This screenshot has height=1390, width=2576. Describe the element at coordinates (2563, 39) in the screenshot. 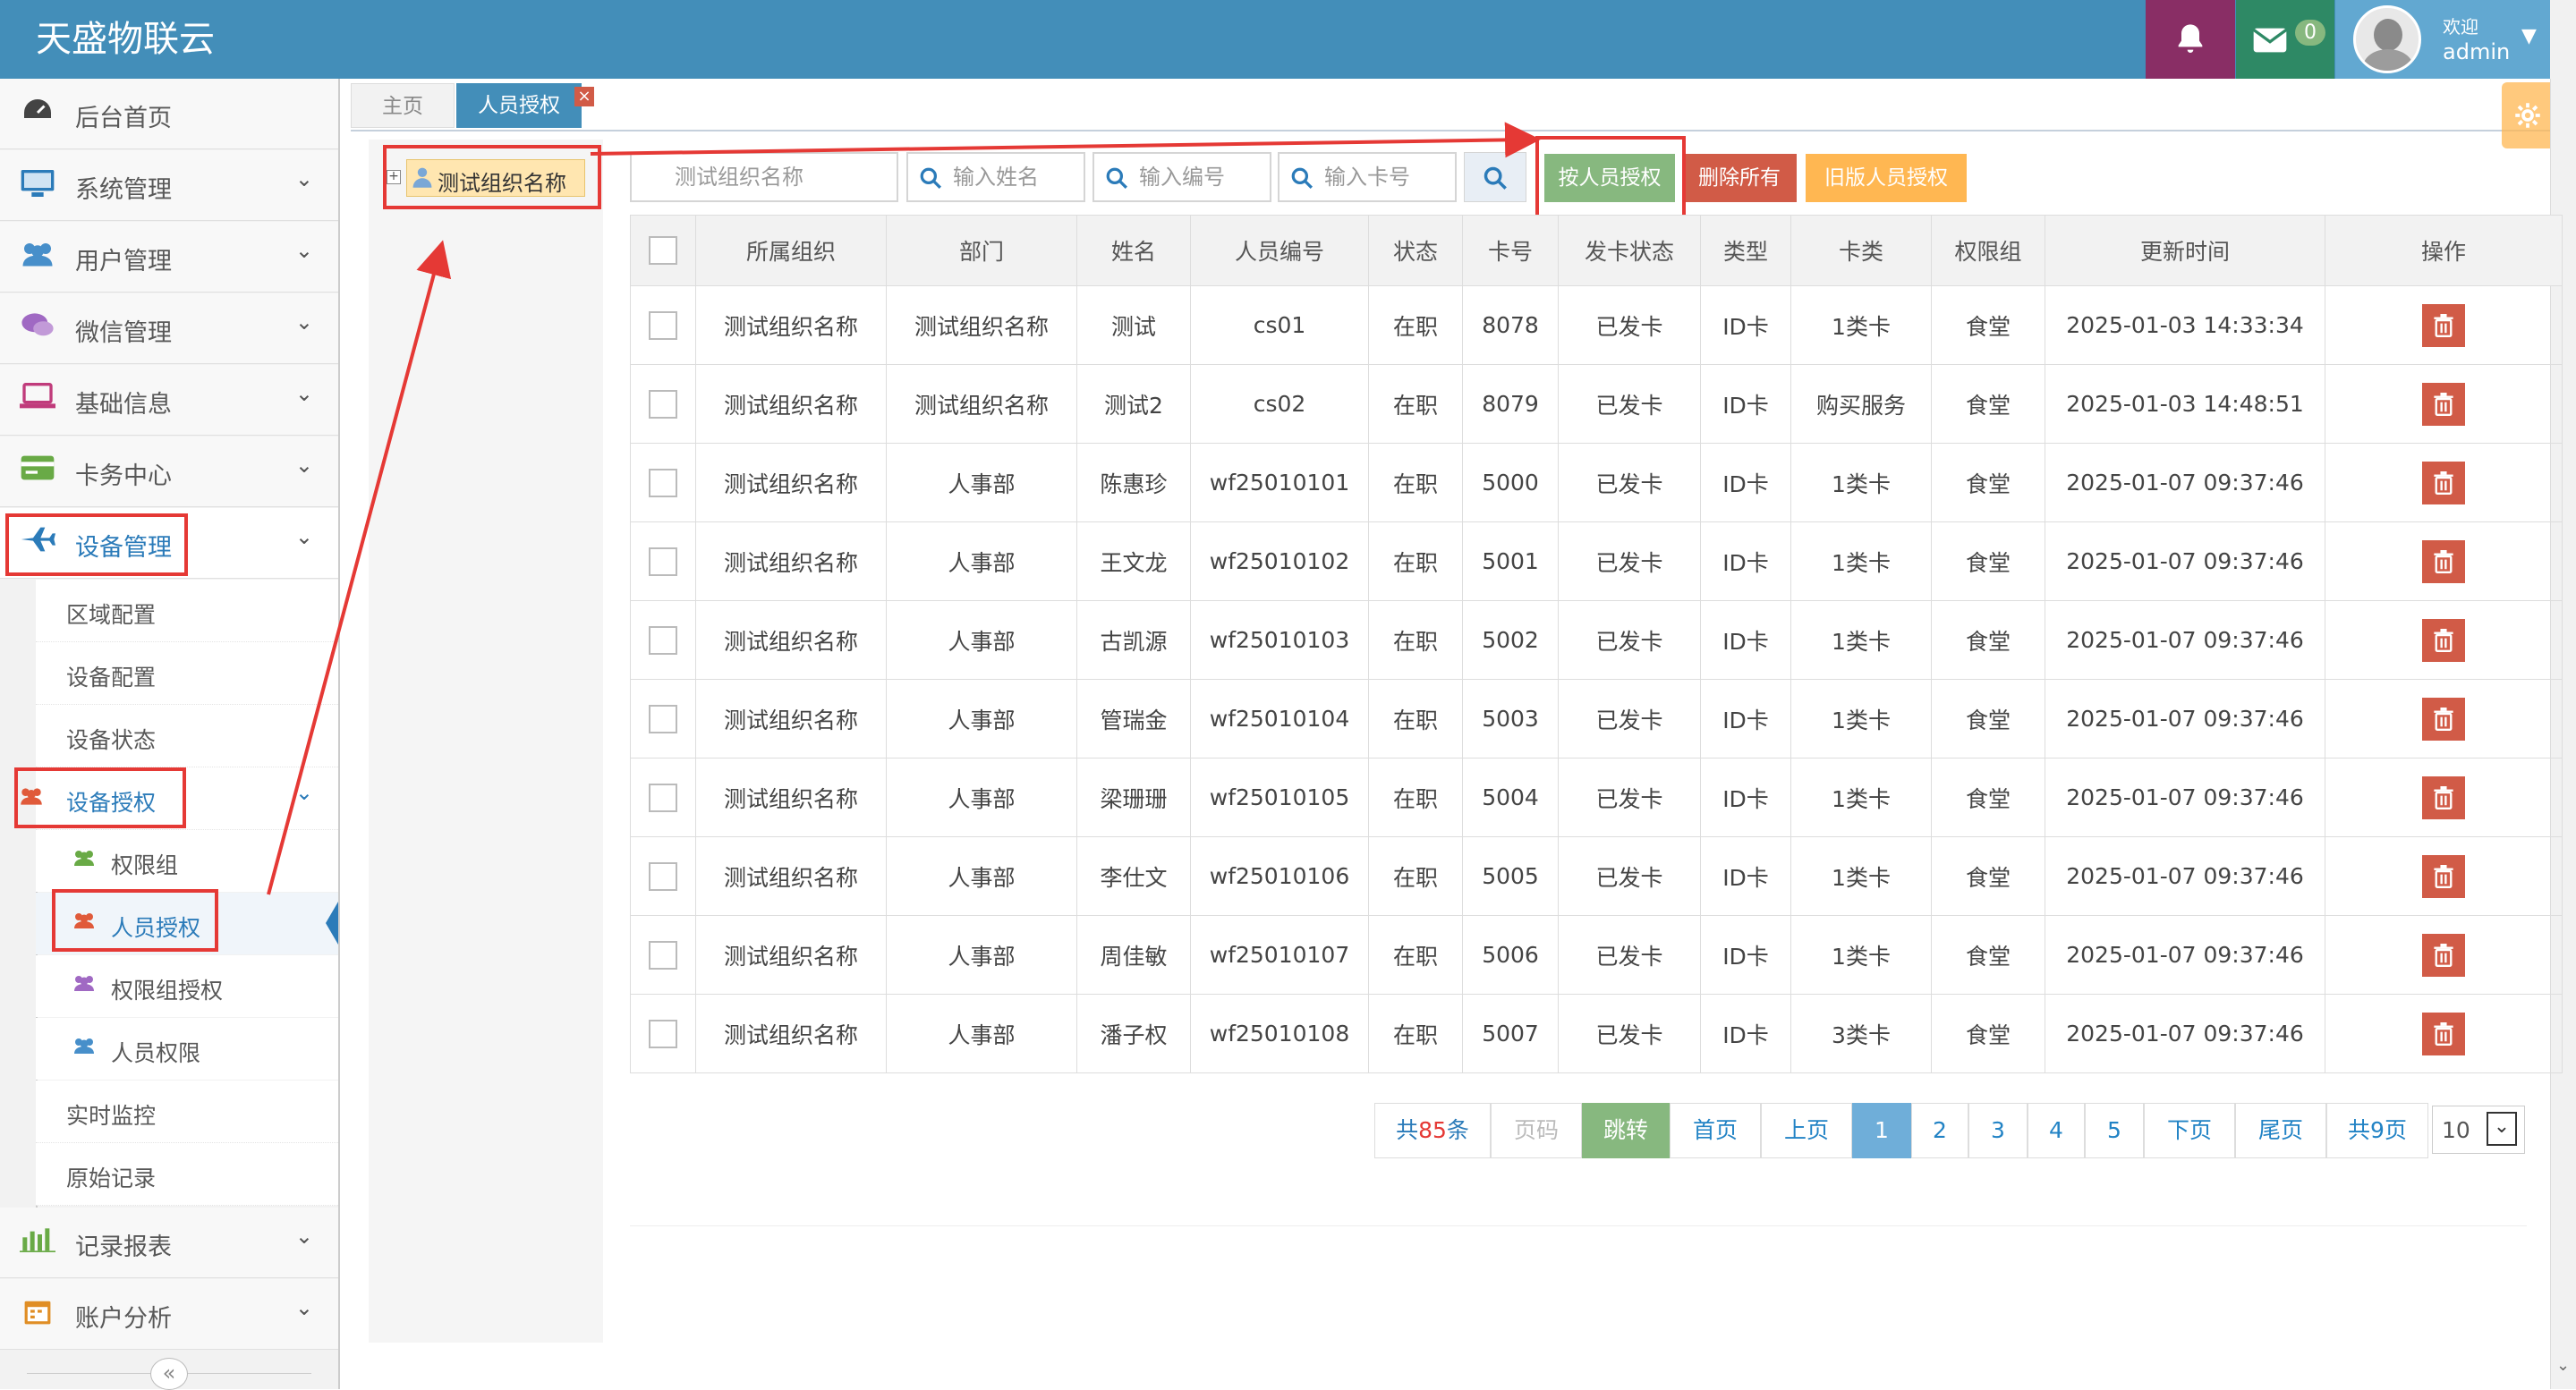

I see `scrollbar-track` at that location.